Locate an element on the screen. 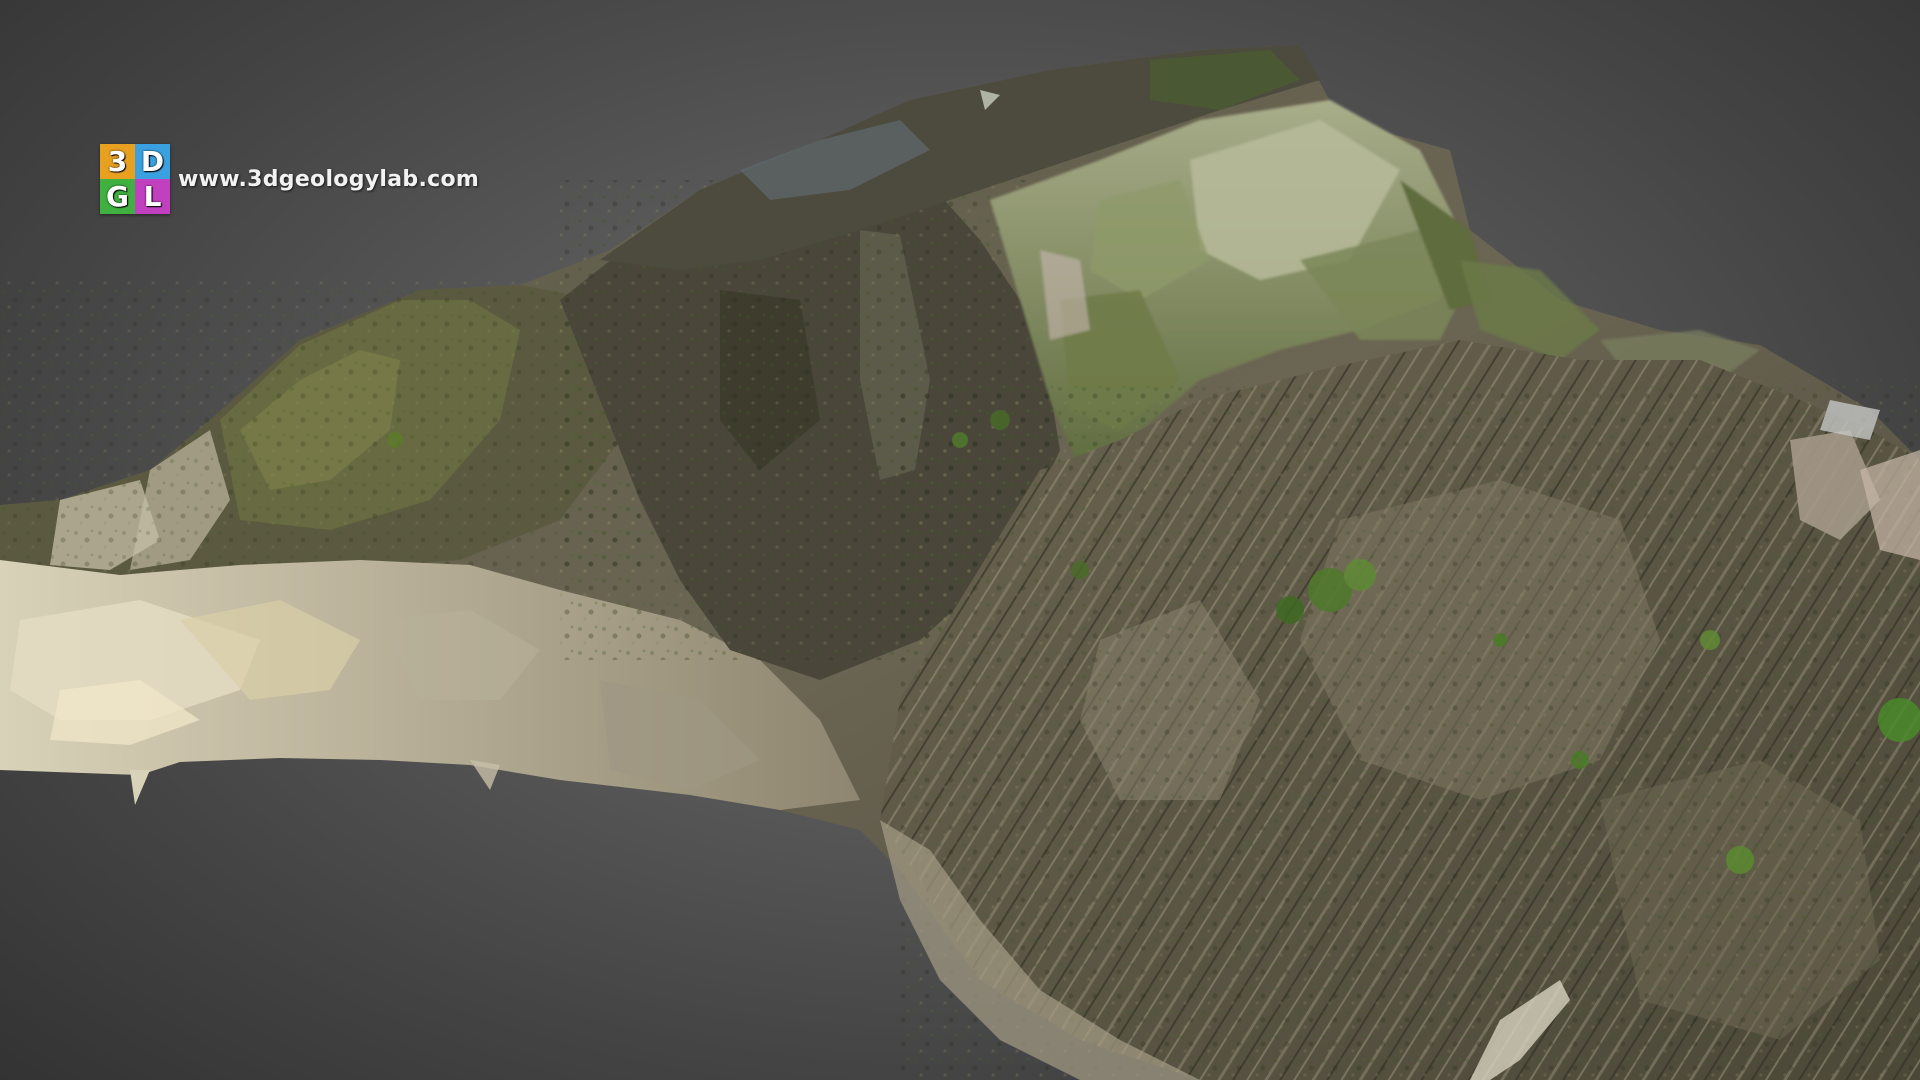 The width and height of the screenshot is (1920, 1080). logo-letter: L is located at coordinates (152, 196).